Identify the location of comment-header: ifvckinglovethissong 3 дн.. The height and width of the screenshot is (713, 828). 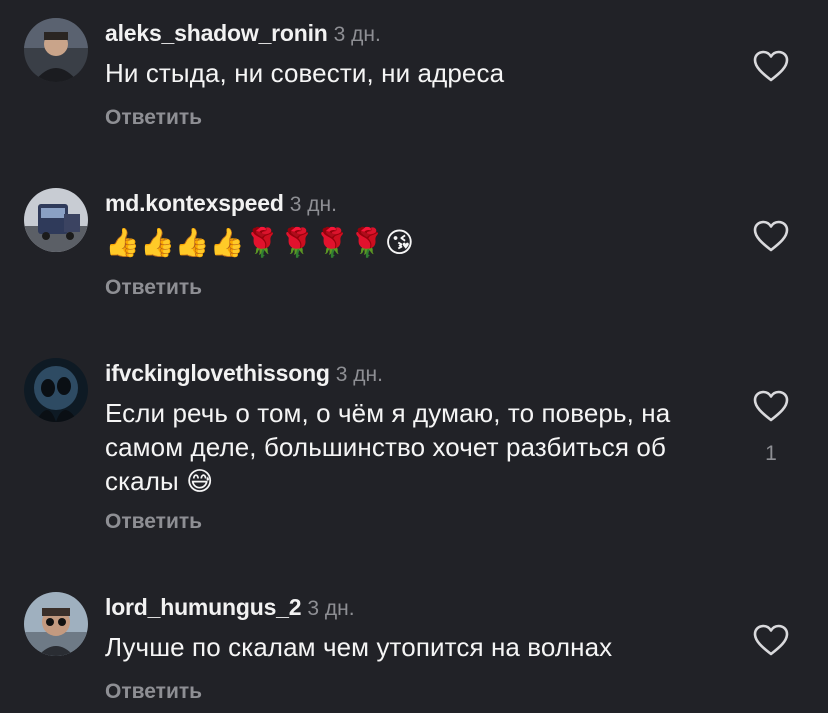
(244, 375).